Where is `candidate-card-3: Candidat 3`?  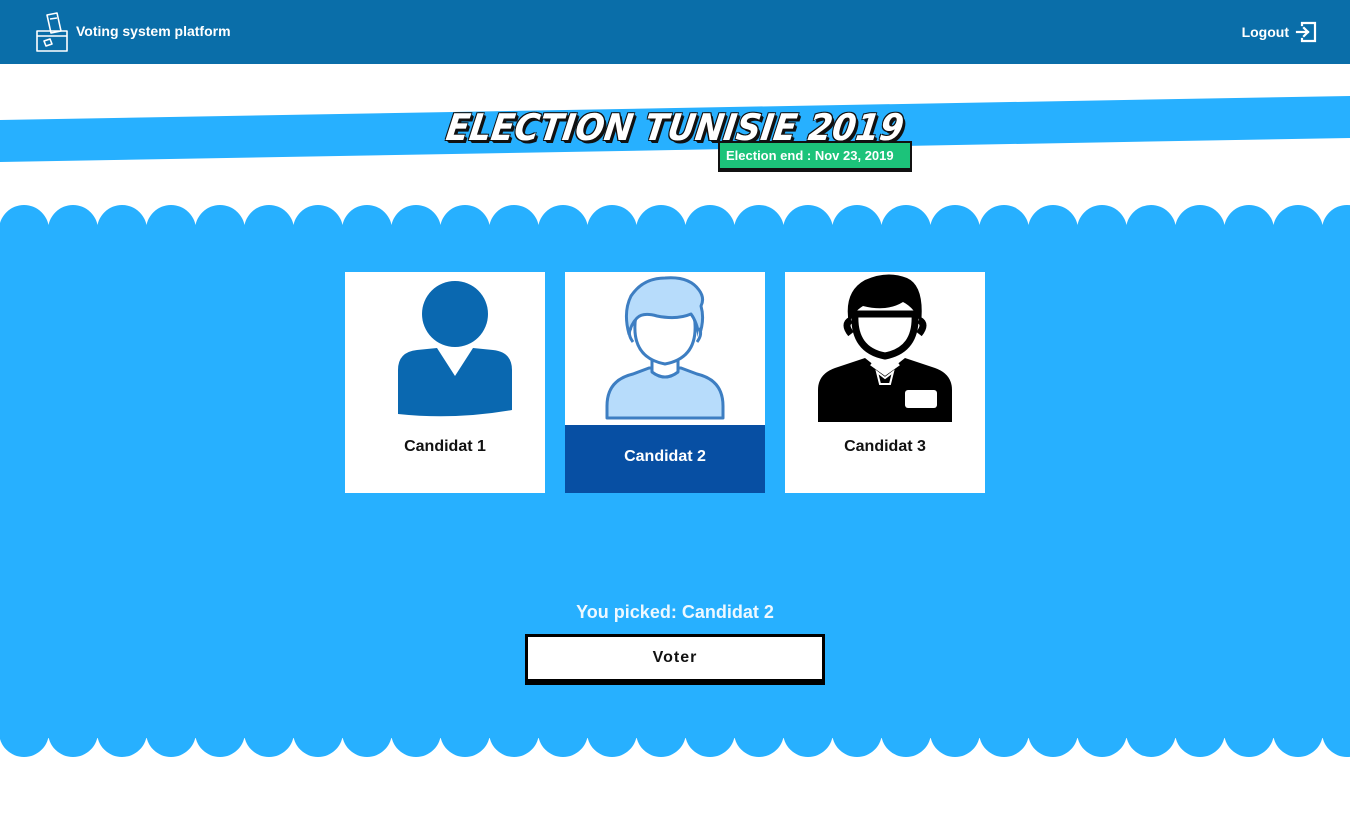
candidate-card-3: Candidat 3 is located at coordinates (885, 382).